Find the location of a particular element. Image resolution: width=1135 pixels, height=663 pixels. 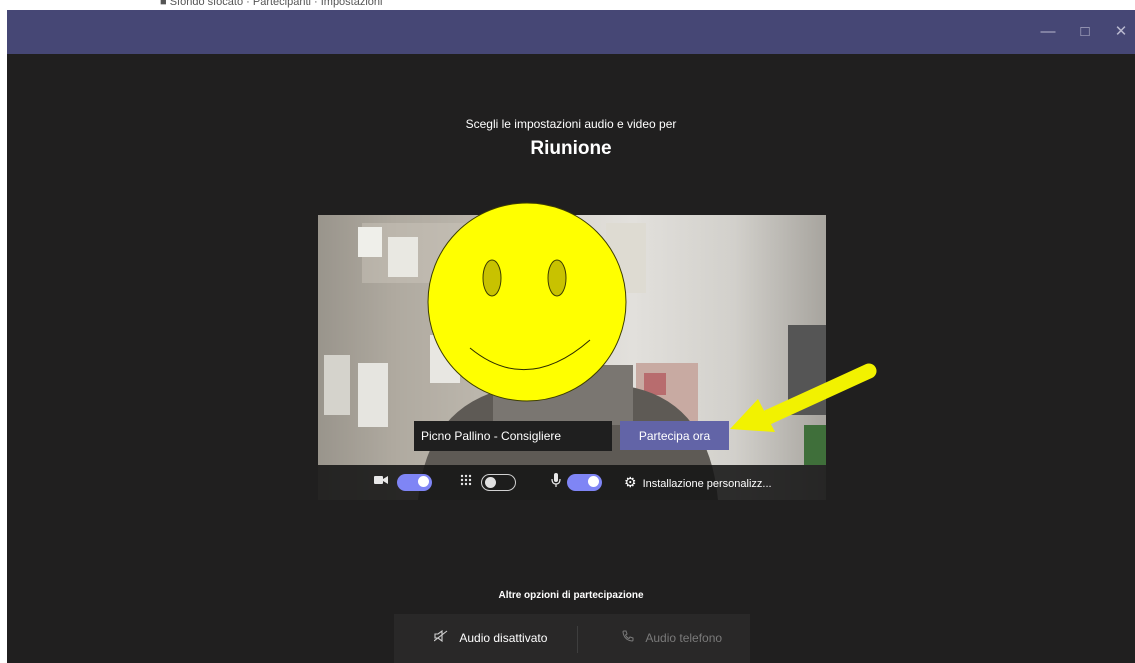

phone-audio-button: Audio telefono is located at coordinates (672, 638).